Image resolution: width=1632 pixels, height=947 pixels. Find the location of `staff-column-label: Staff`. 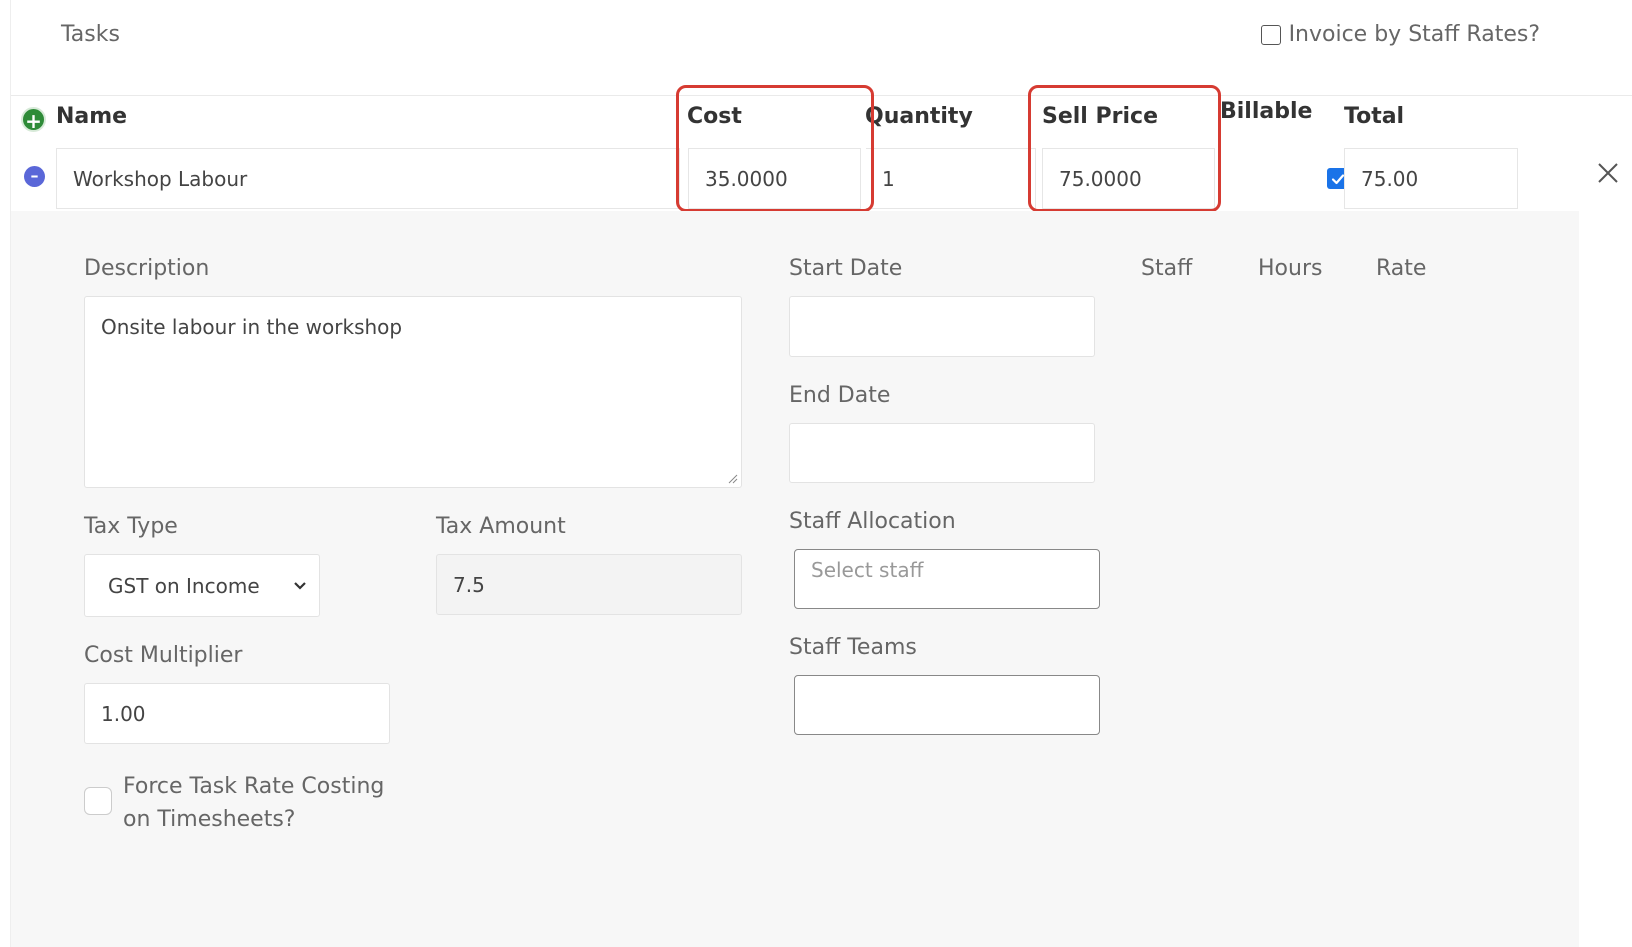

staff-column-label: Staff is located at coordinates (1167, 268).